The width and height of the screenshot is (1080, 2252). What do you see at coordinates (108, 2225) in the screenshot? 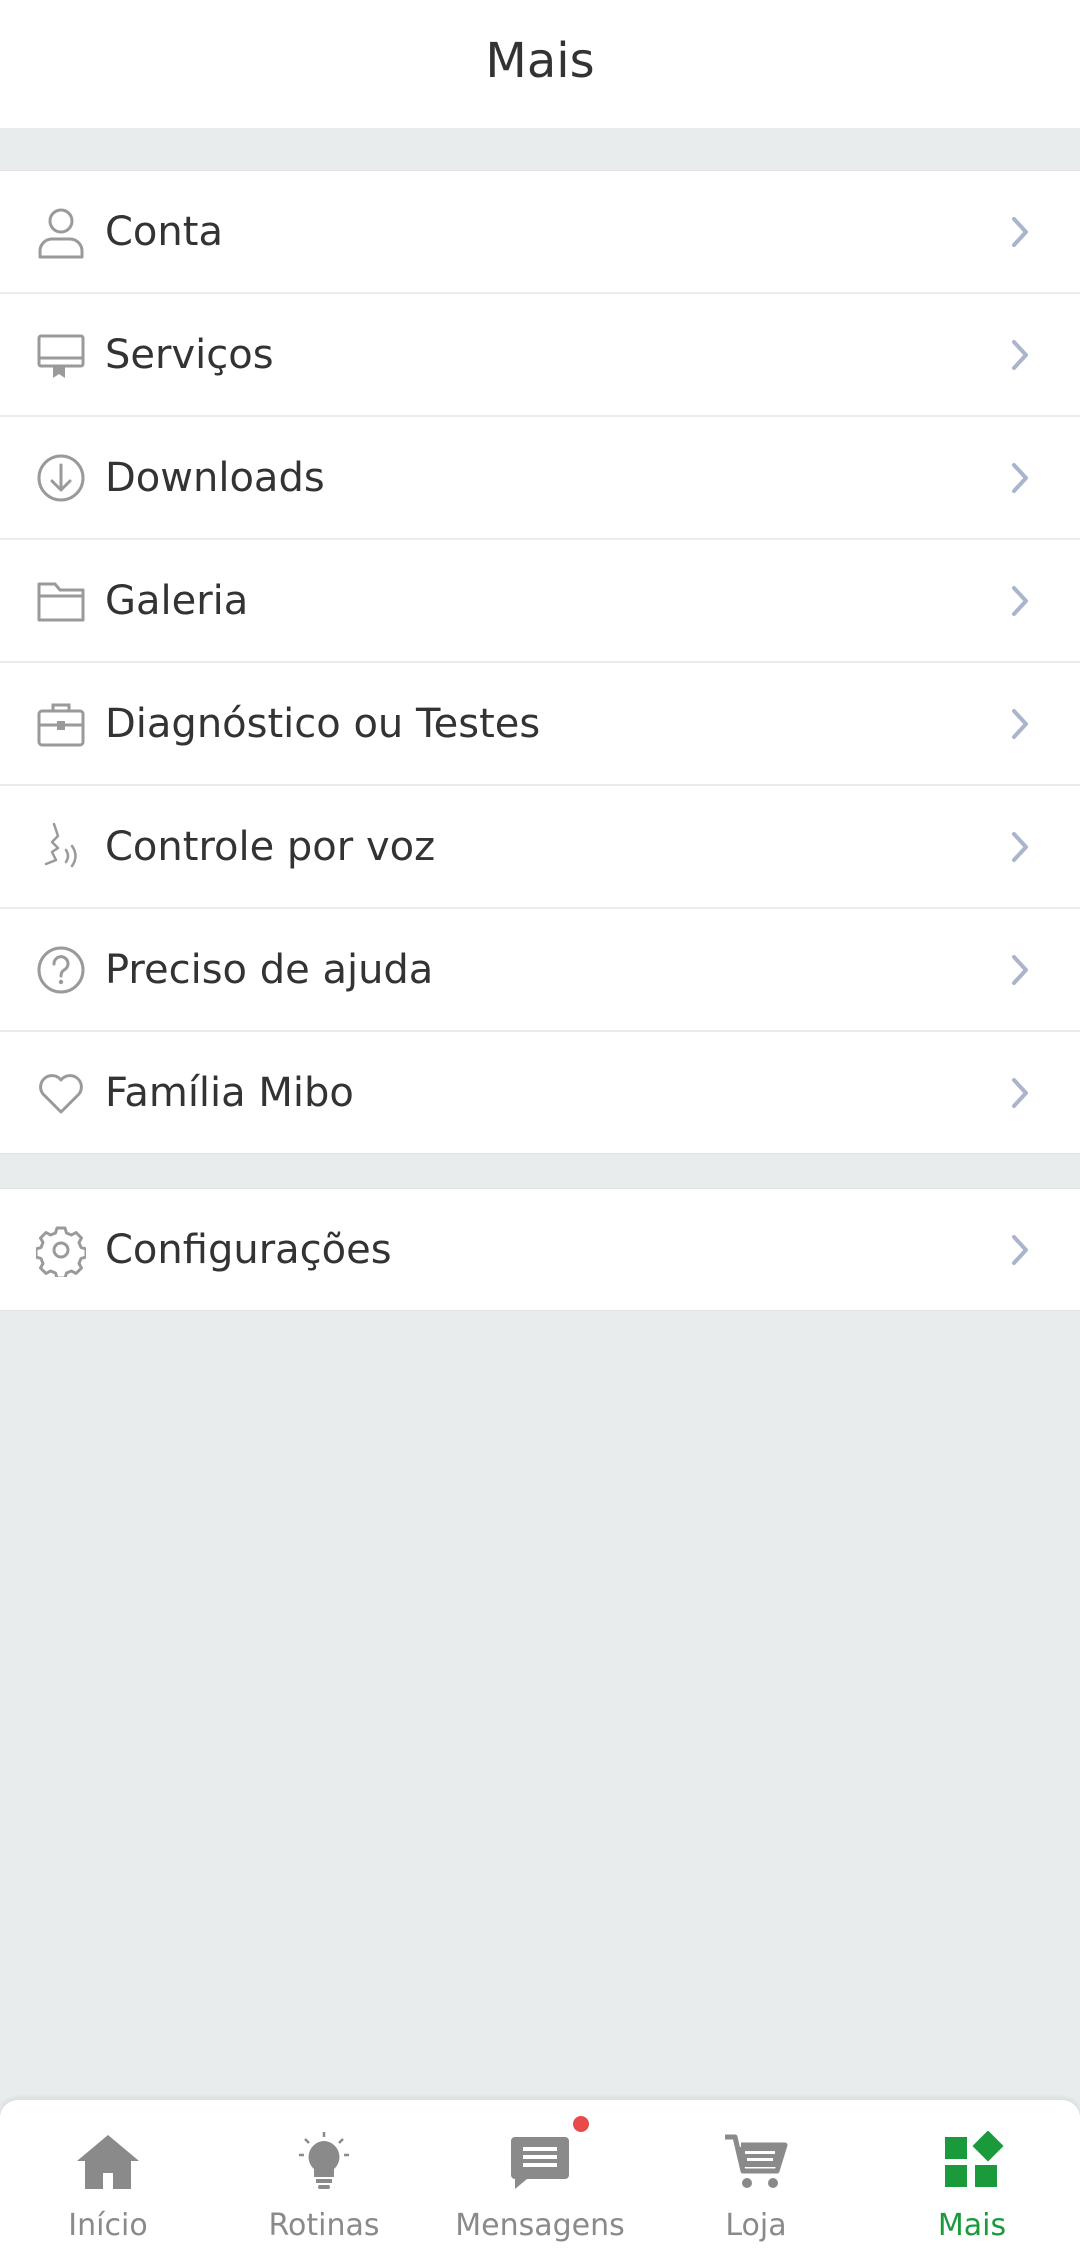
I see `tab-label: Início` at bounding box center [108, 2225].